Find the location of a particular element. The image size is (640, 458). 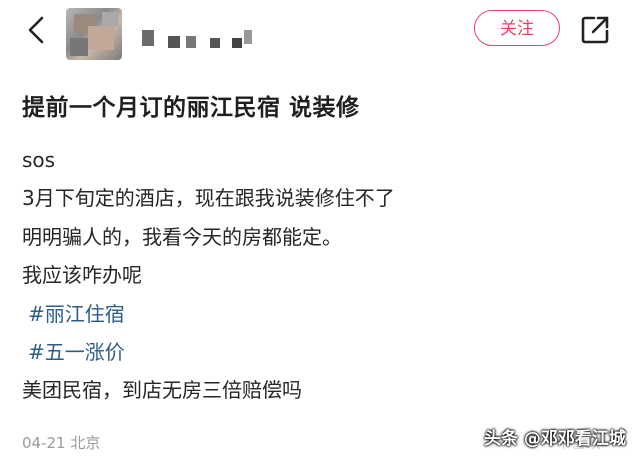

follow-button: 关注 is located at coordinates (517, 28).